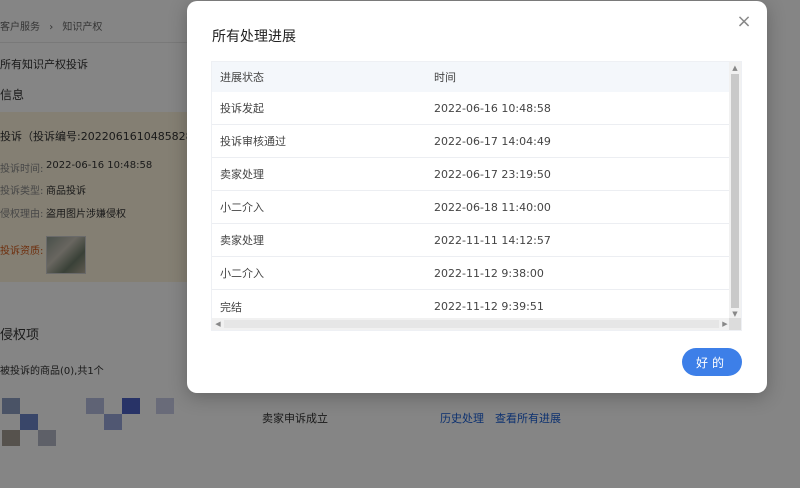  What do you see at coordinates (254, 37) in the screenshot?
I see `modal-title: 所有处理进展` at bounding box center [254, 37].